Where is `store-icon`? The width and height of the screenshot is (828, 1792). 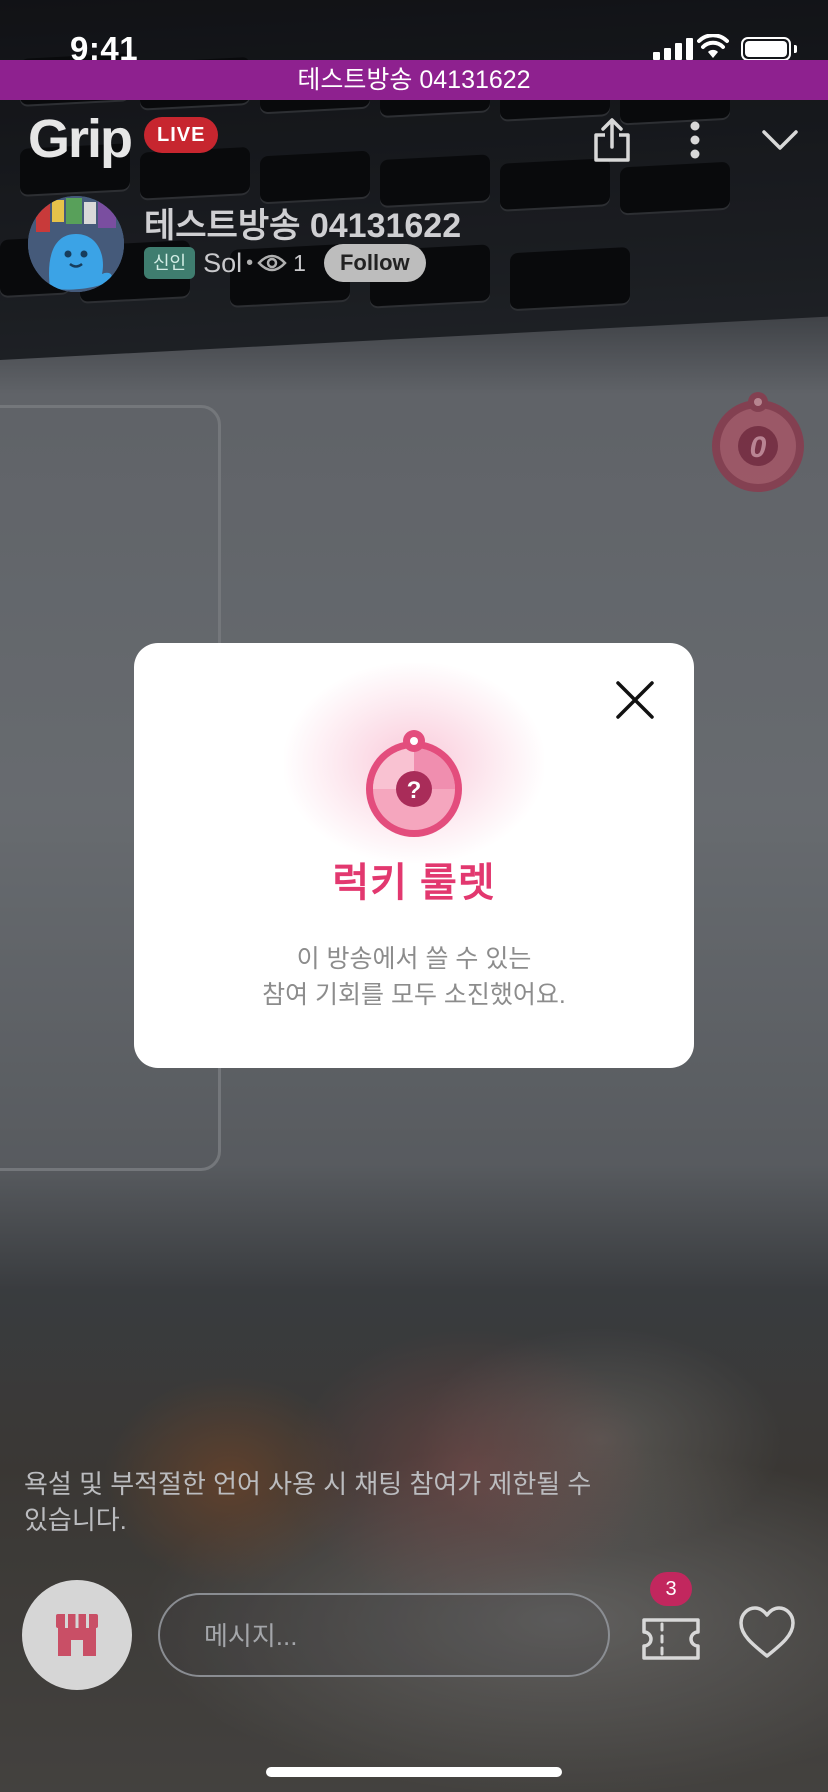 store-icon is located at coordinates (77, 1635).